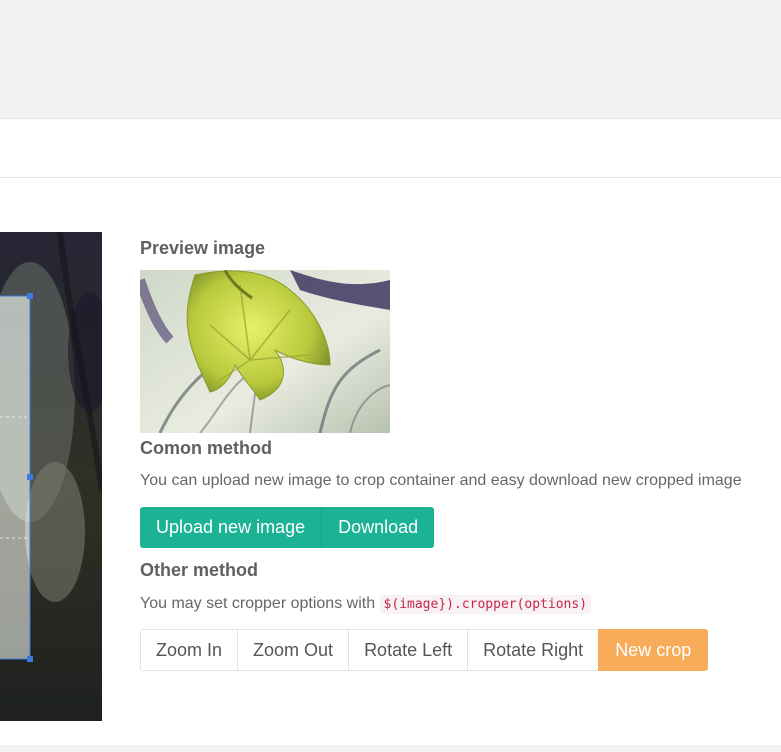  I want to click on page-footer-band, so click(390, 748).